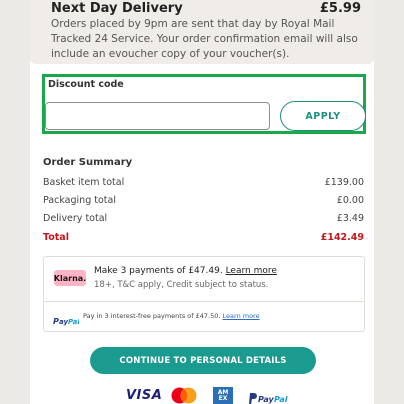  What do you see at coordinates (203, 218) in the screenshot?
I see `summary-row-delivery: Delivery total £3.49` at bounding box center [203, 218].